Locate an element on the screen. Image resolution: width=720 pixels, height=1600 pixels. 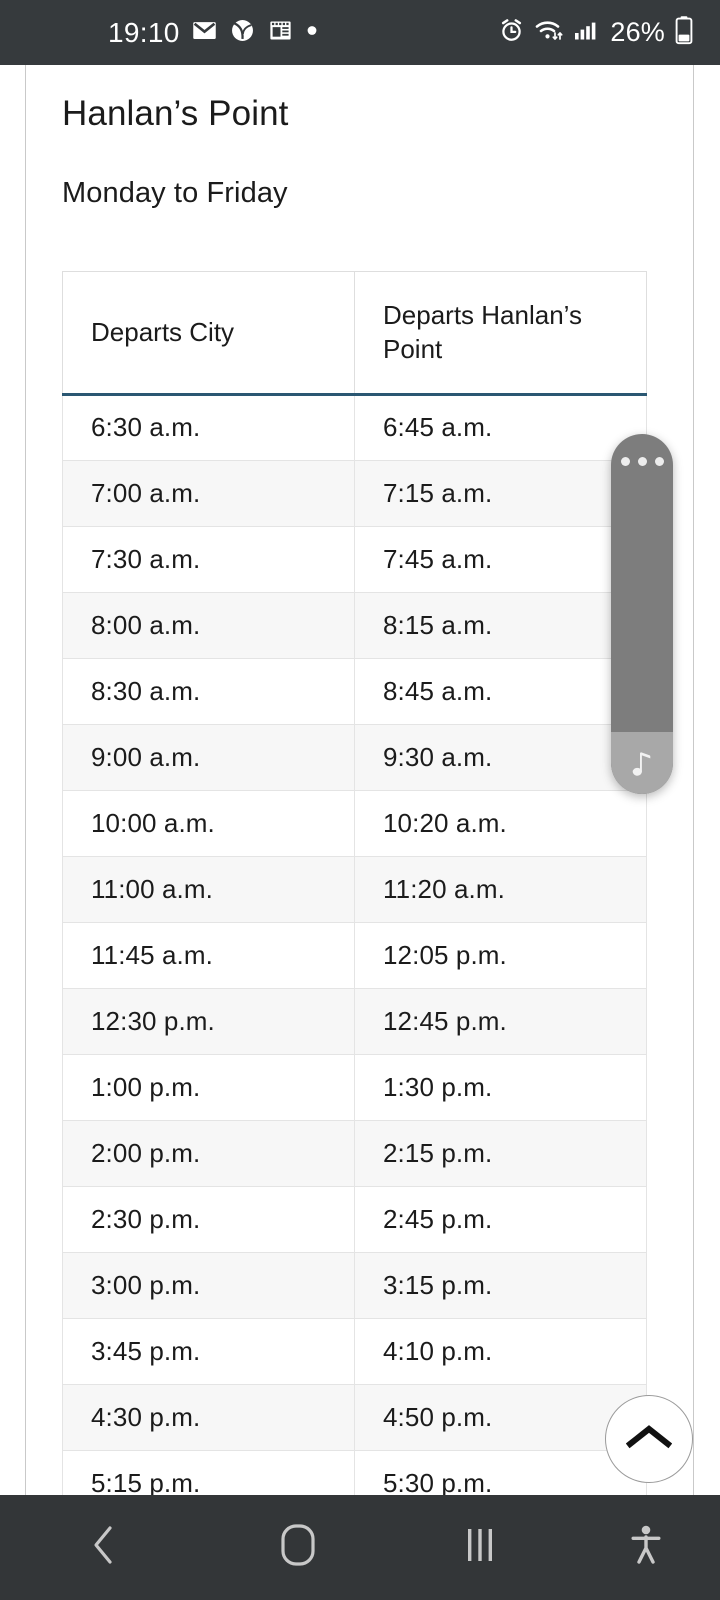
chevron-left-icon is located at coordinates (104, 1547).